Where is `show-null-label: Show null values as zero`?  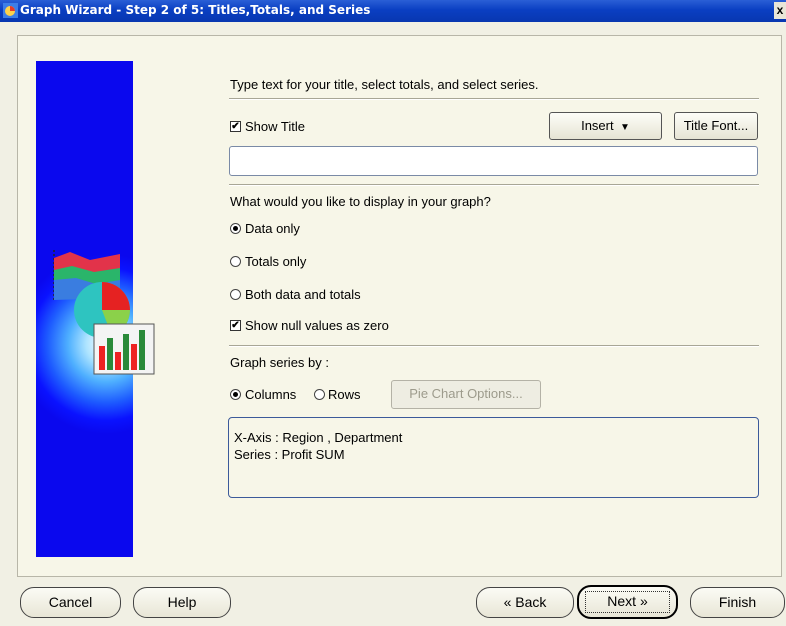 show-null-label: Show null values as zero is located at coordinates (317, 325).